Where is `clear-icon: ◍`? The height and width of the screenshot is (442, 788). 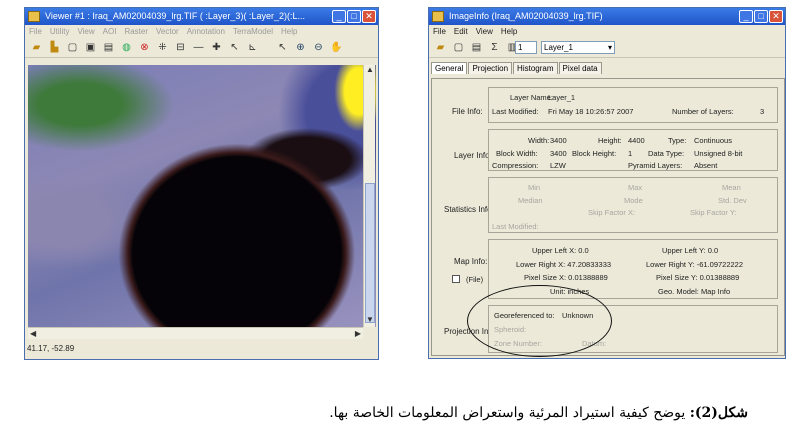
clear-icon: ◍ is located at coordinates (126, 47).